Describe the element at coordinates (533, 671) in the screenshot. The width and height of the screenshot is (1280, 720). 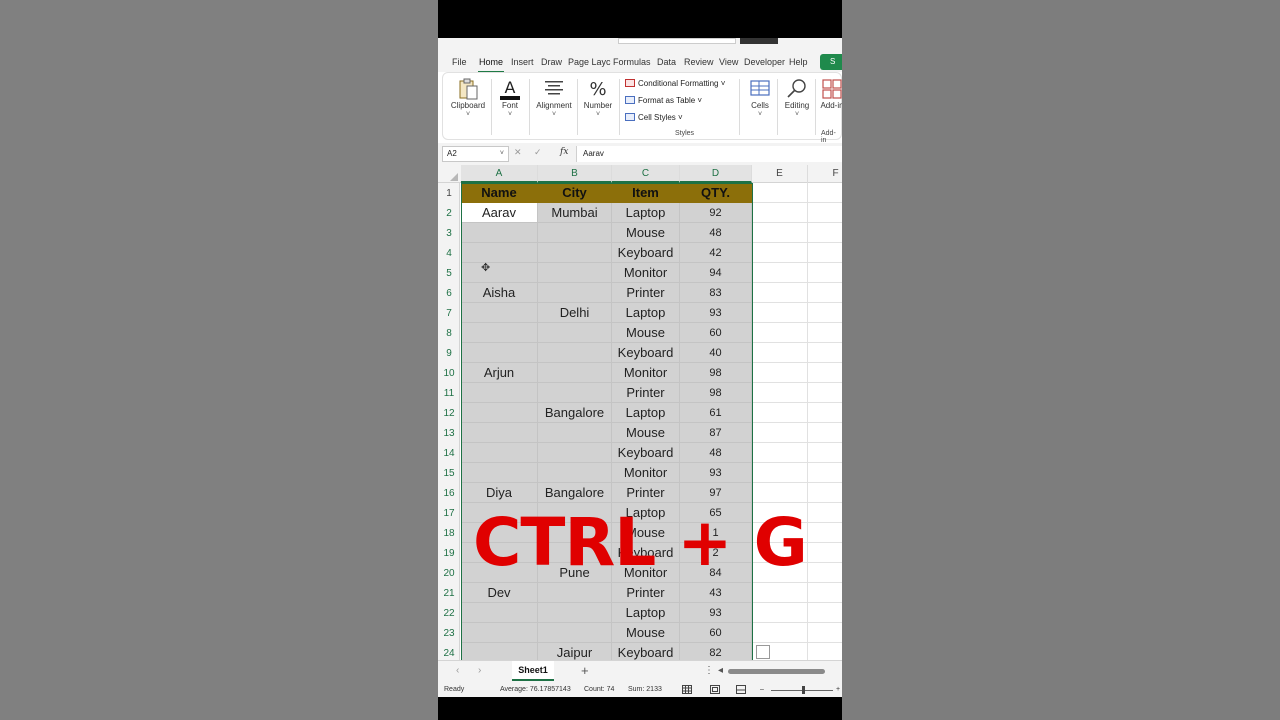
I see `sheet-tab-sheet1: Sheet1` at that location.